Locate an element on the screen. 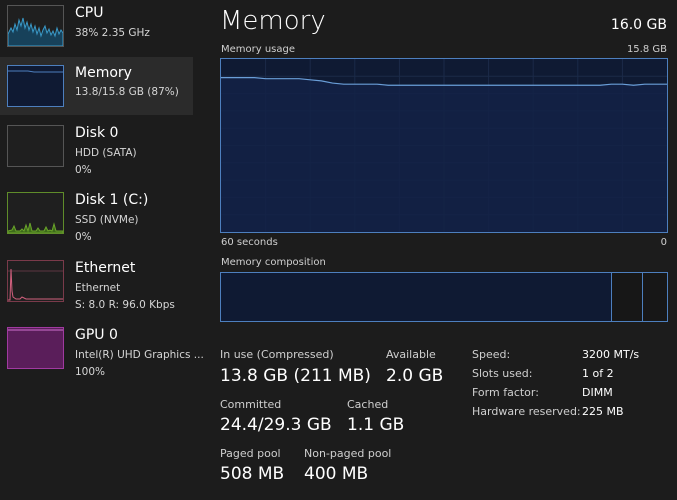  form-factor-value: DIMM is located at coordinates (597, 392).